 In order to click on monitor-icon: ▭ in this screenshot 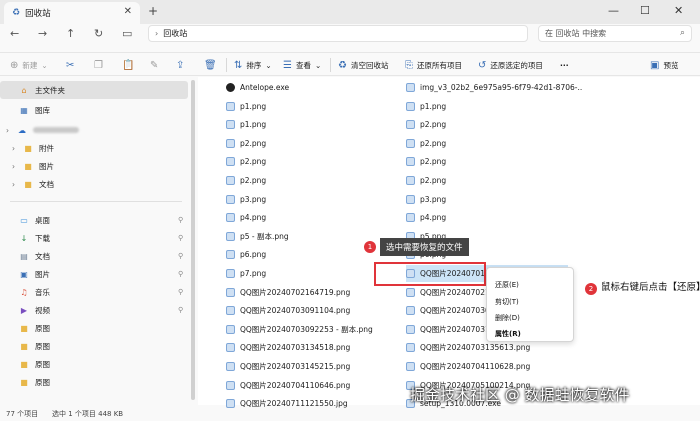, I will do `click(127, 33)`.